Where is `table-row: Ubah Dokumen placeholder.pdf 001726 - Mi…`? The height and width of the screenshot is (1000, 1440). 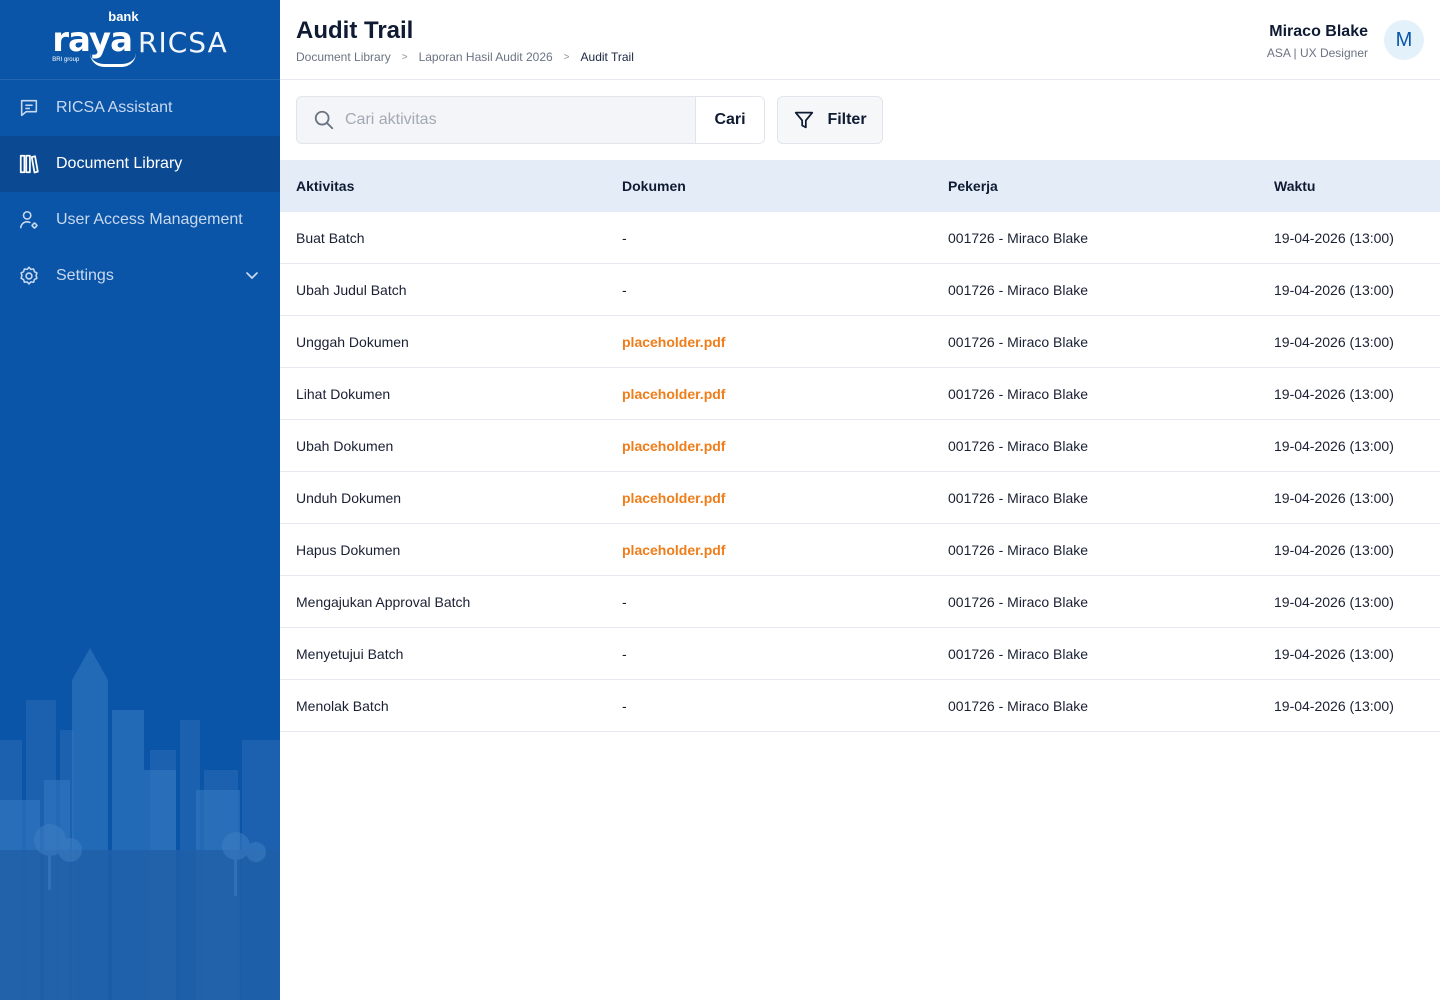
table-row: Ubah Dokumen placeholder.pdf 001726 - Mi… is located at coordinates (860, 446).